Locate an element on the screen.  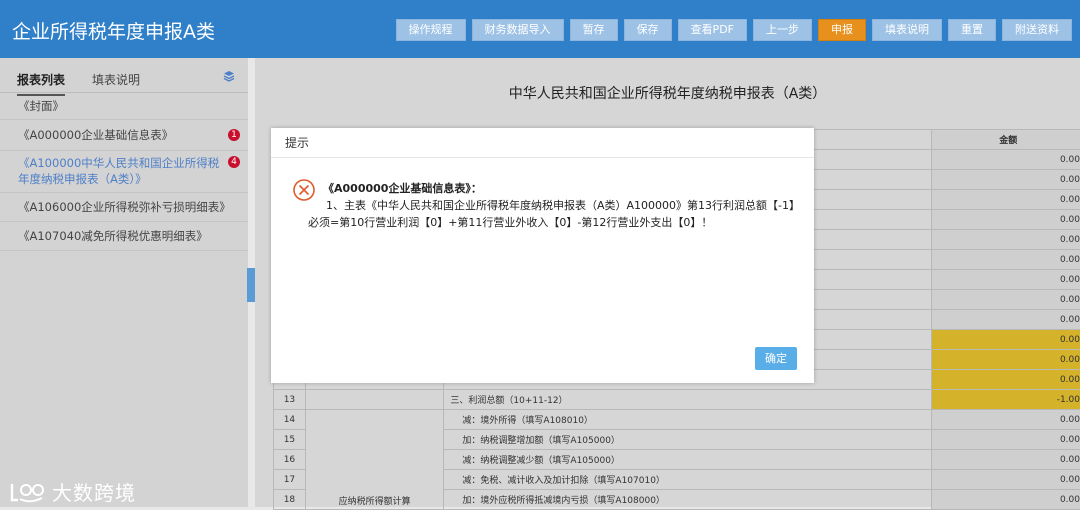
list-item-label: 《A107040减免所得税优惠明细表》 is located at coordinates (124, 236).